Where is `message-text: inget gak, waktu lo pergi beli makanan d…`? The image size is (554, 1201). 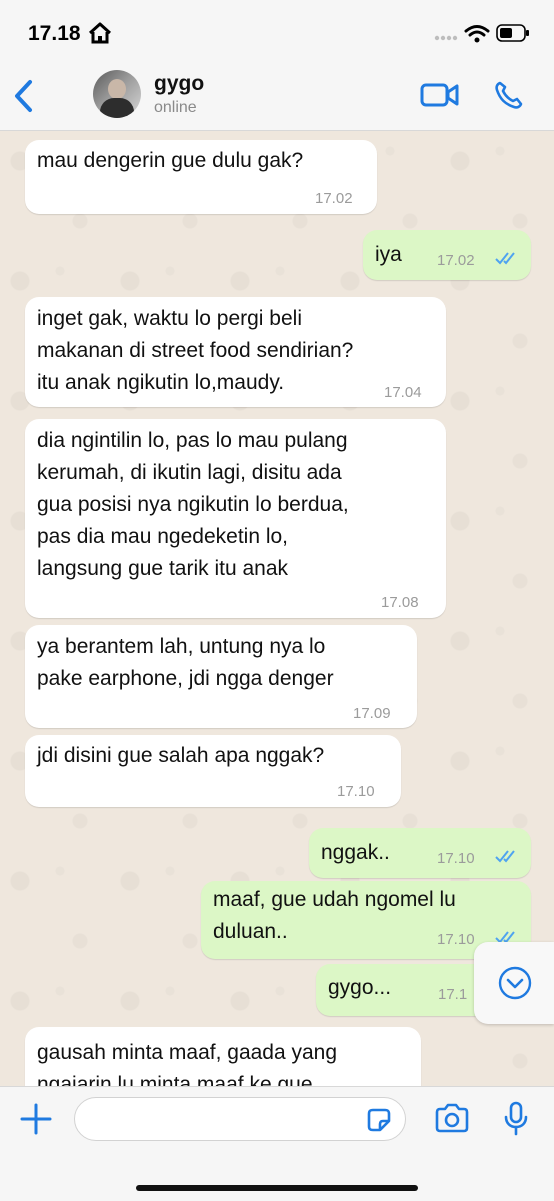
message-text: inget gak, waktu lo pergi beli makanan d… is located at coordinates (195, 350).